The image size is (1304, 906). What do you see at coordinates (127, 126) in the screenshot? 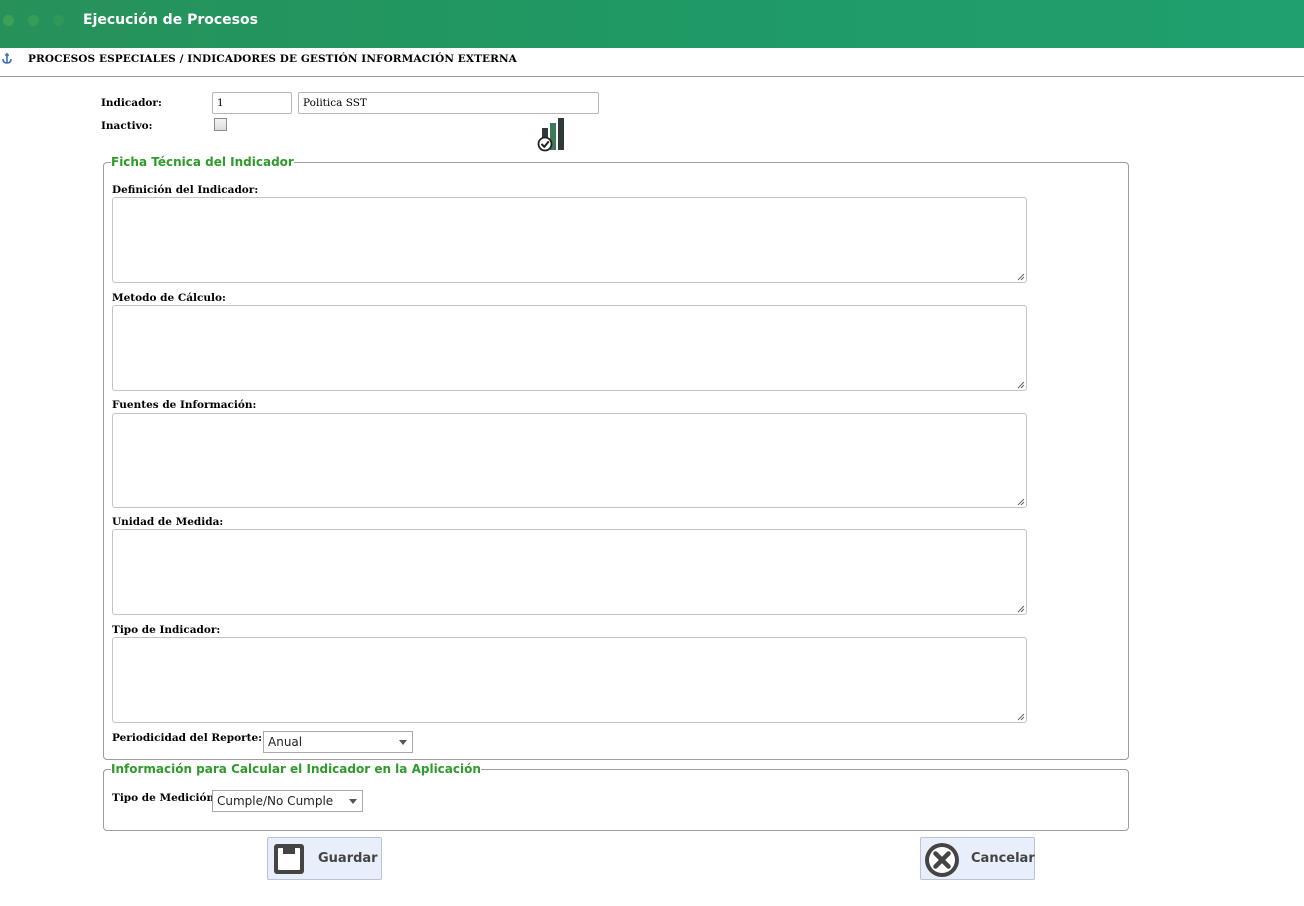
I see `inactivo-label: Inactivo:` at bounding box center [127, 126].